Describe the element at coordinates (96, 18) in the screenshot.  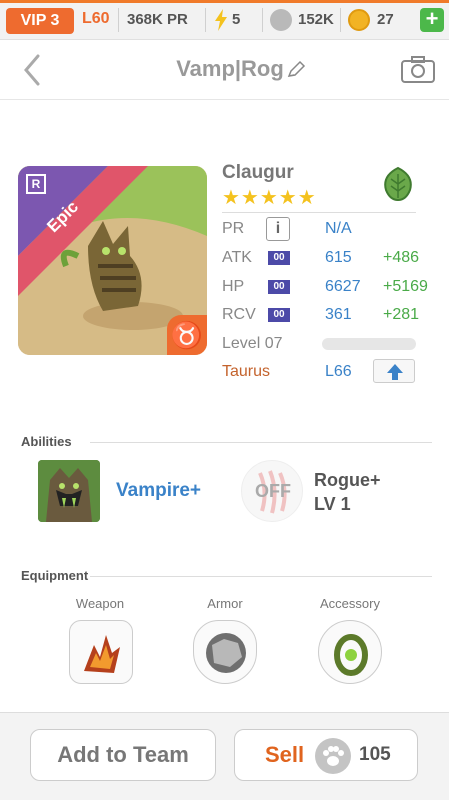
I see `player-level: L60` at that location.